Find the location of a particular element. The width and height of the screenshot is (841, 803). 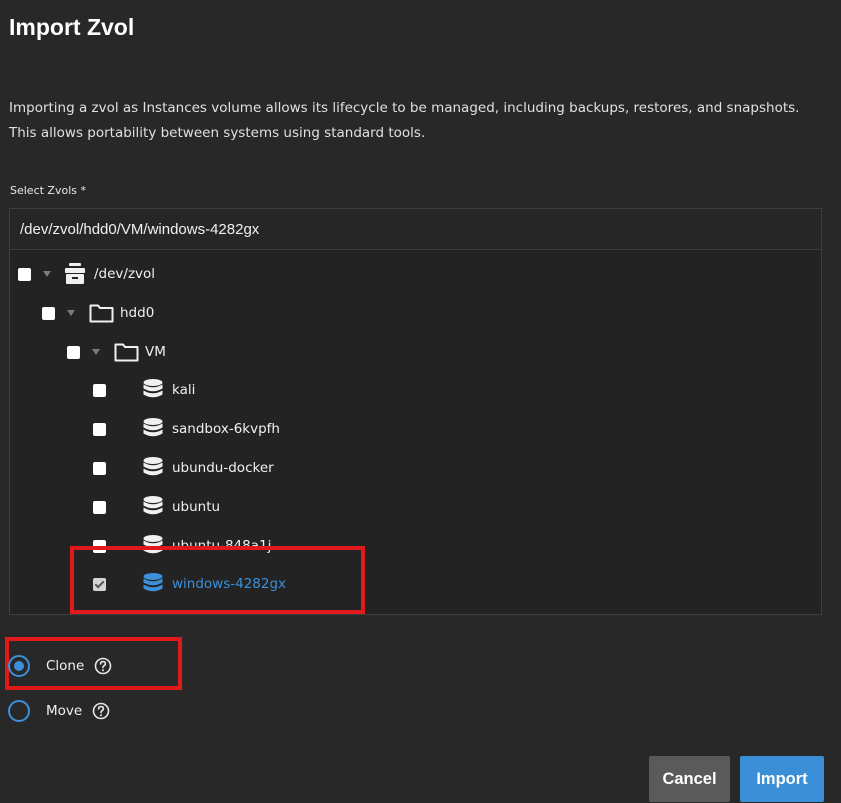

checkbox-root is located at coordinates (24, 274).